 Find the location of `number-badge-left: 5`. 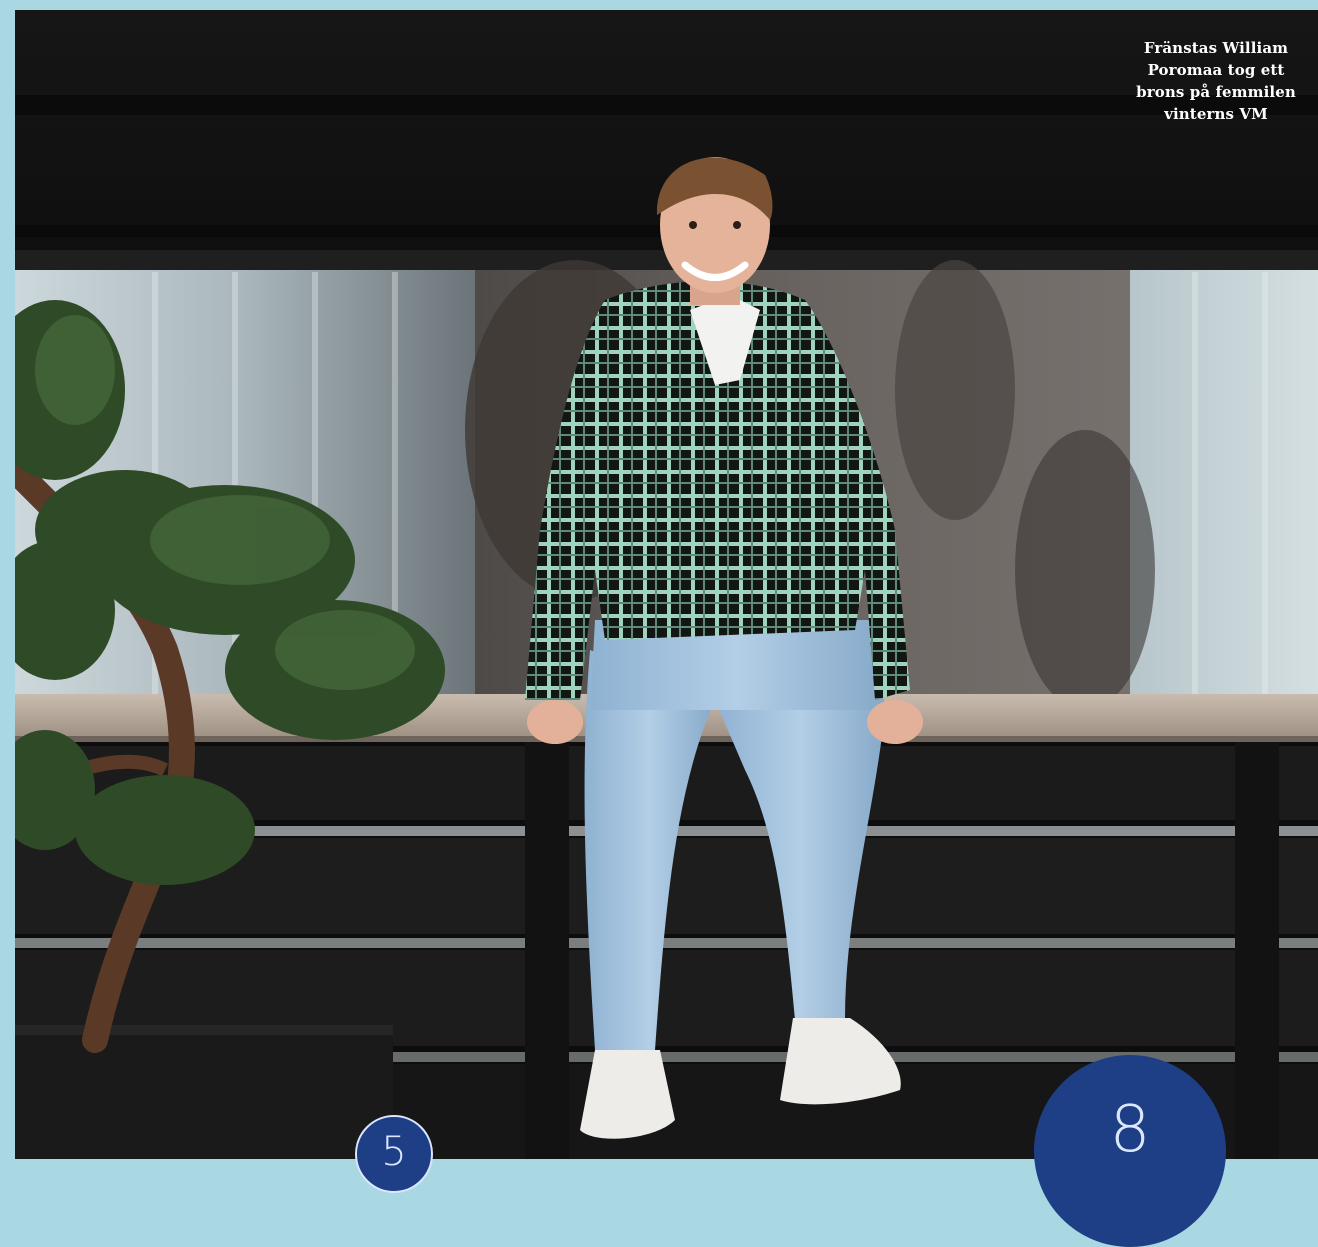

number-badge-left: 5 is located at coordinates (394, 1154).